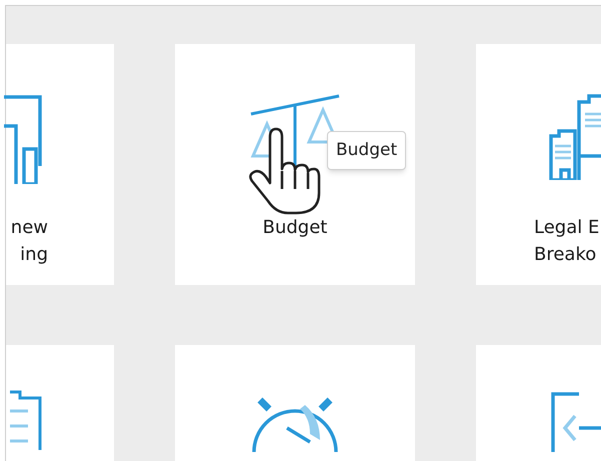 The width and height of the screenshot is (601, 461). What do you see at coordinates (538, 164) in the screenshot?
I see `tile-card: Legal E Breako` at bounding box center [538, 164].